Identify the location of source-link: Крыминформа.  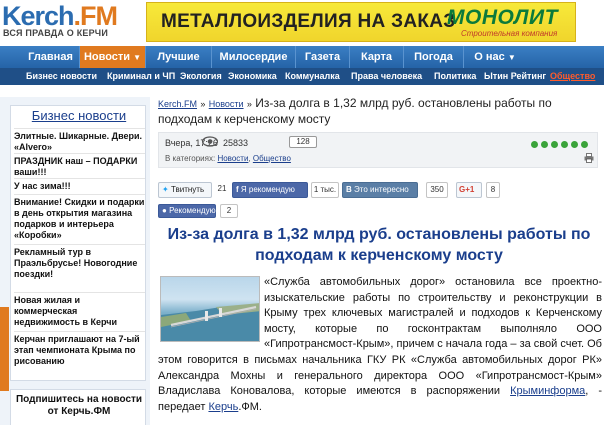
(547, 391).